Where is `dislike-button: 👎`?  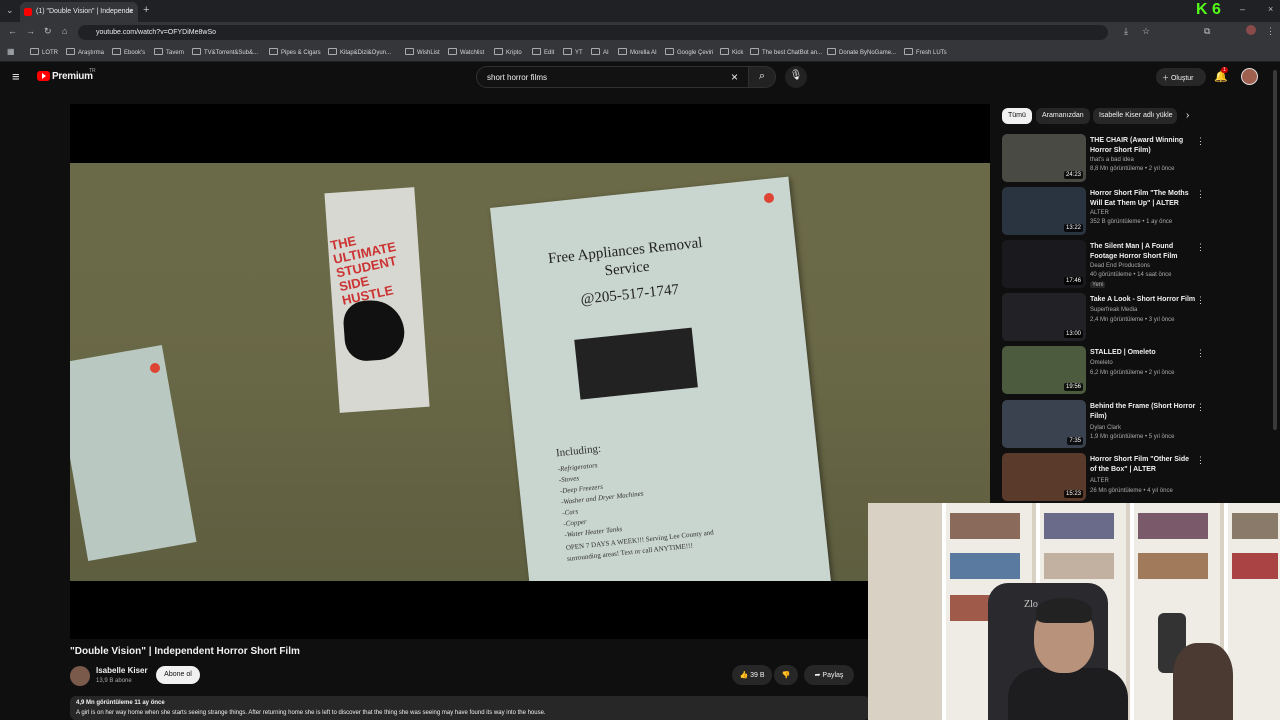
dislike-button: 👎 is located at coordinates (786, 675).